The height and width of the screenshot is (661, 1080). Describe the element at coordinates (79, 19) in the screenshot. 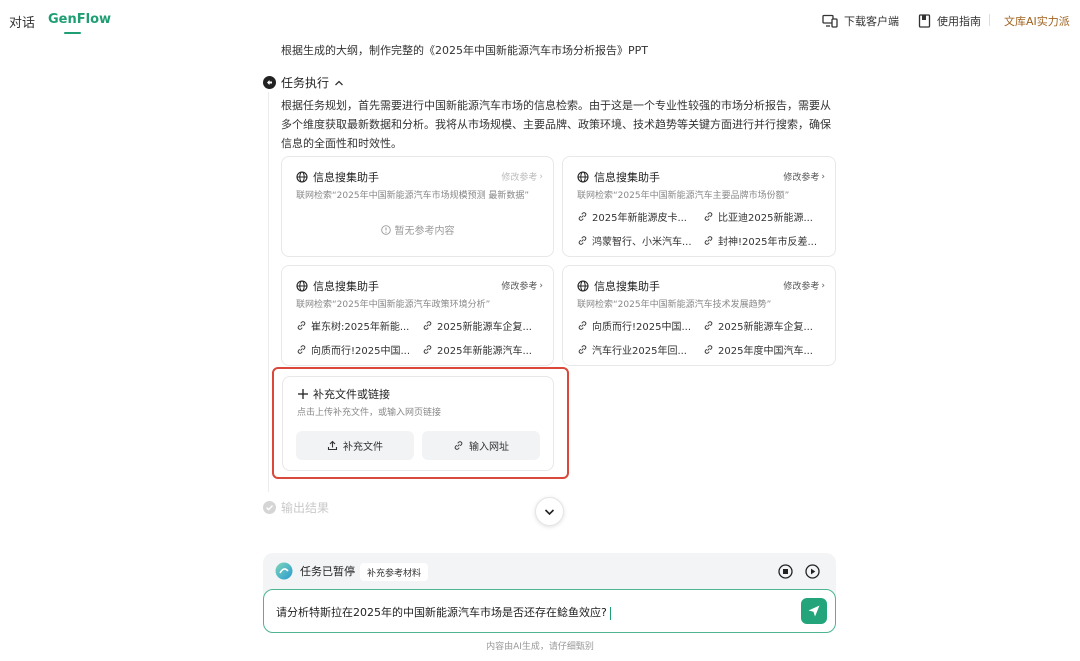

I see `tab-genflow: GenFlow` at that location.